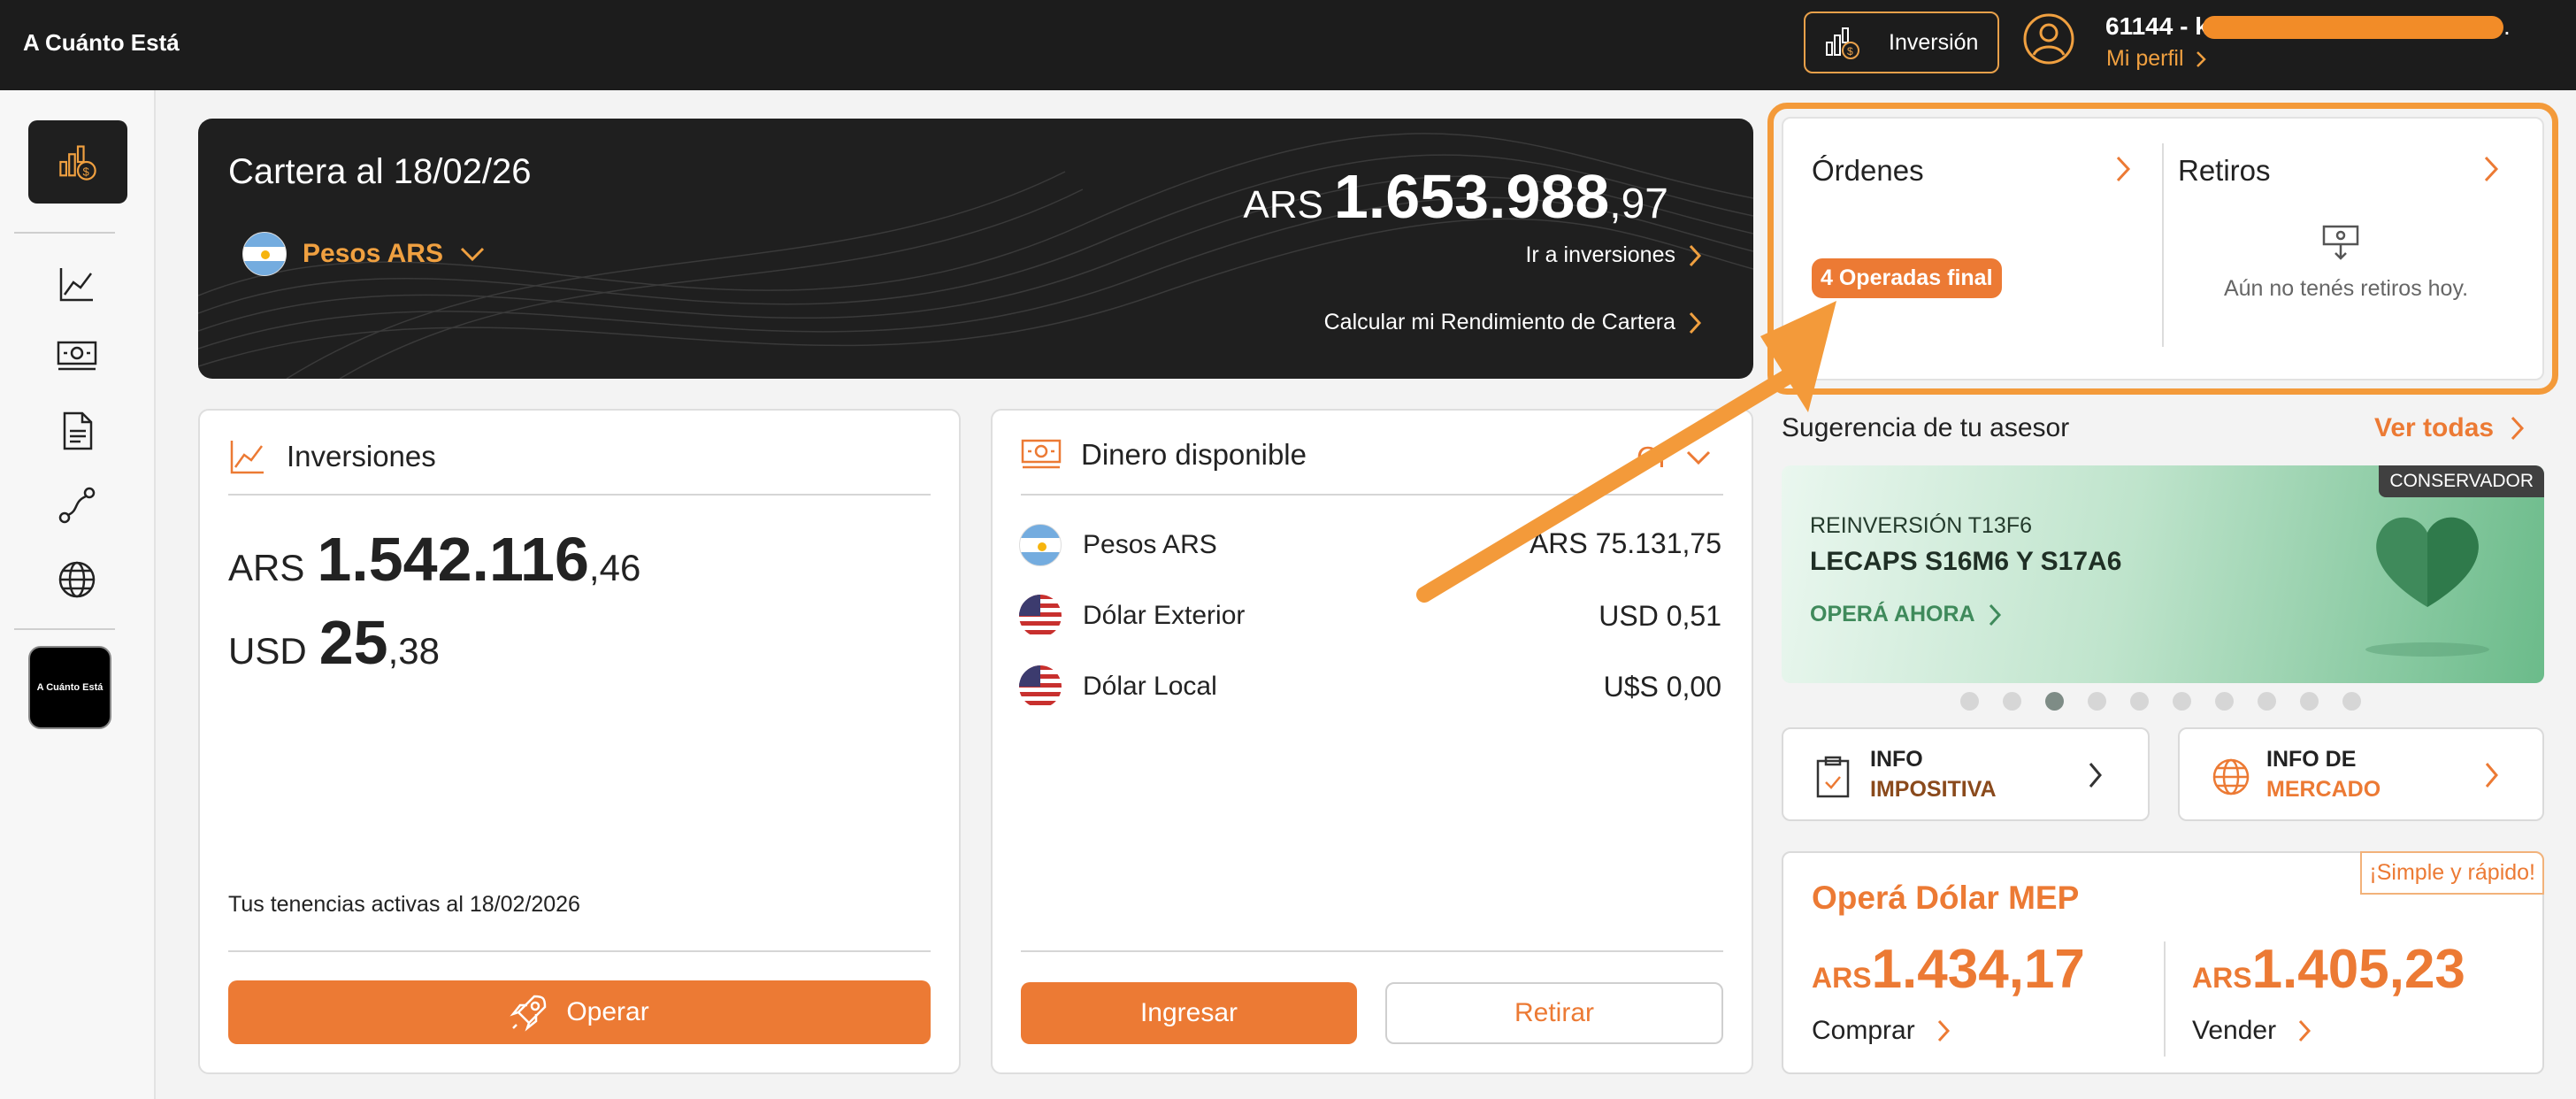 The width and height of the screenshot is (2576, 1099). I want to click on account-name-tail: ., so click(2507, 26).